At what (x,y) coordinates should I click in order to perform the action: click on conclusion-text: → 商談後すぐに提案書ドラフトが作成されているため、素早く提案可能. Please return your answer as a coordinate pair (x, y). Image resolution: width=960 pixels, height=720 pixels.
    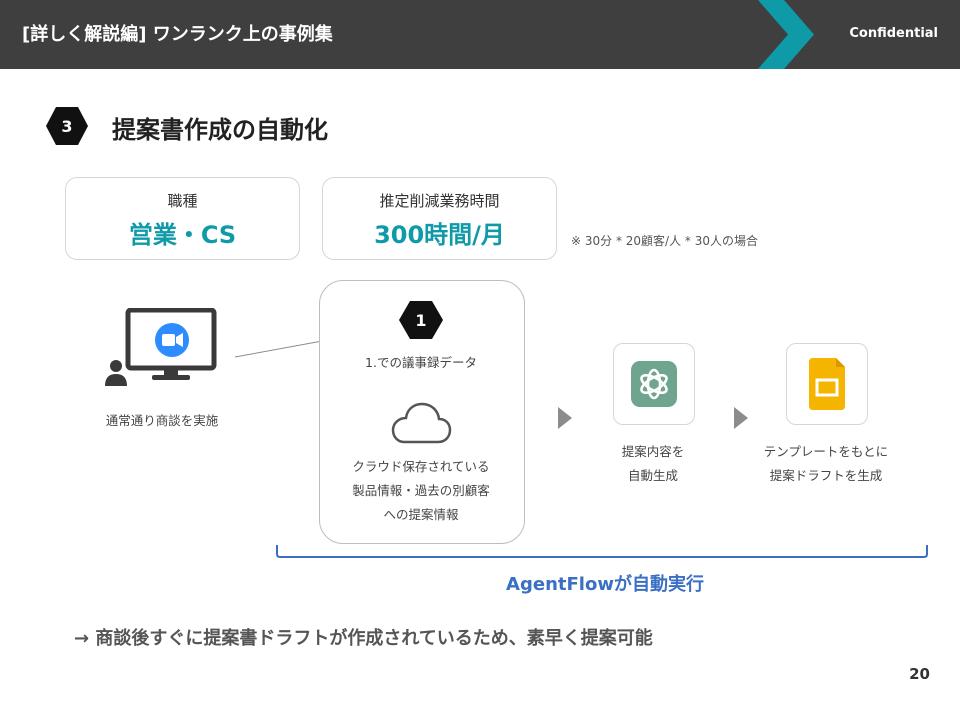
    Looking at the image, I should click on (363, 638).